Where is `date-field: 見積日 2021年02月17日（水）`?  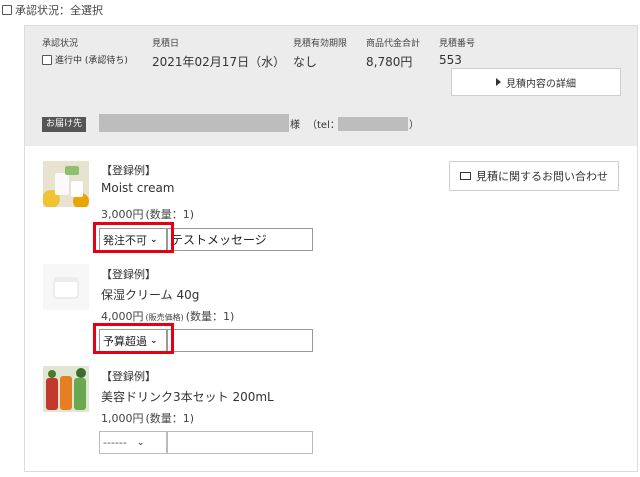
date-field: 見積日 2021年02月17日（水） is located at coordinates (218, 53).